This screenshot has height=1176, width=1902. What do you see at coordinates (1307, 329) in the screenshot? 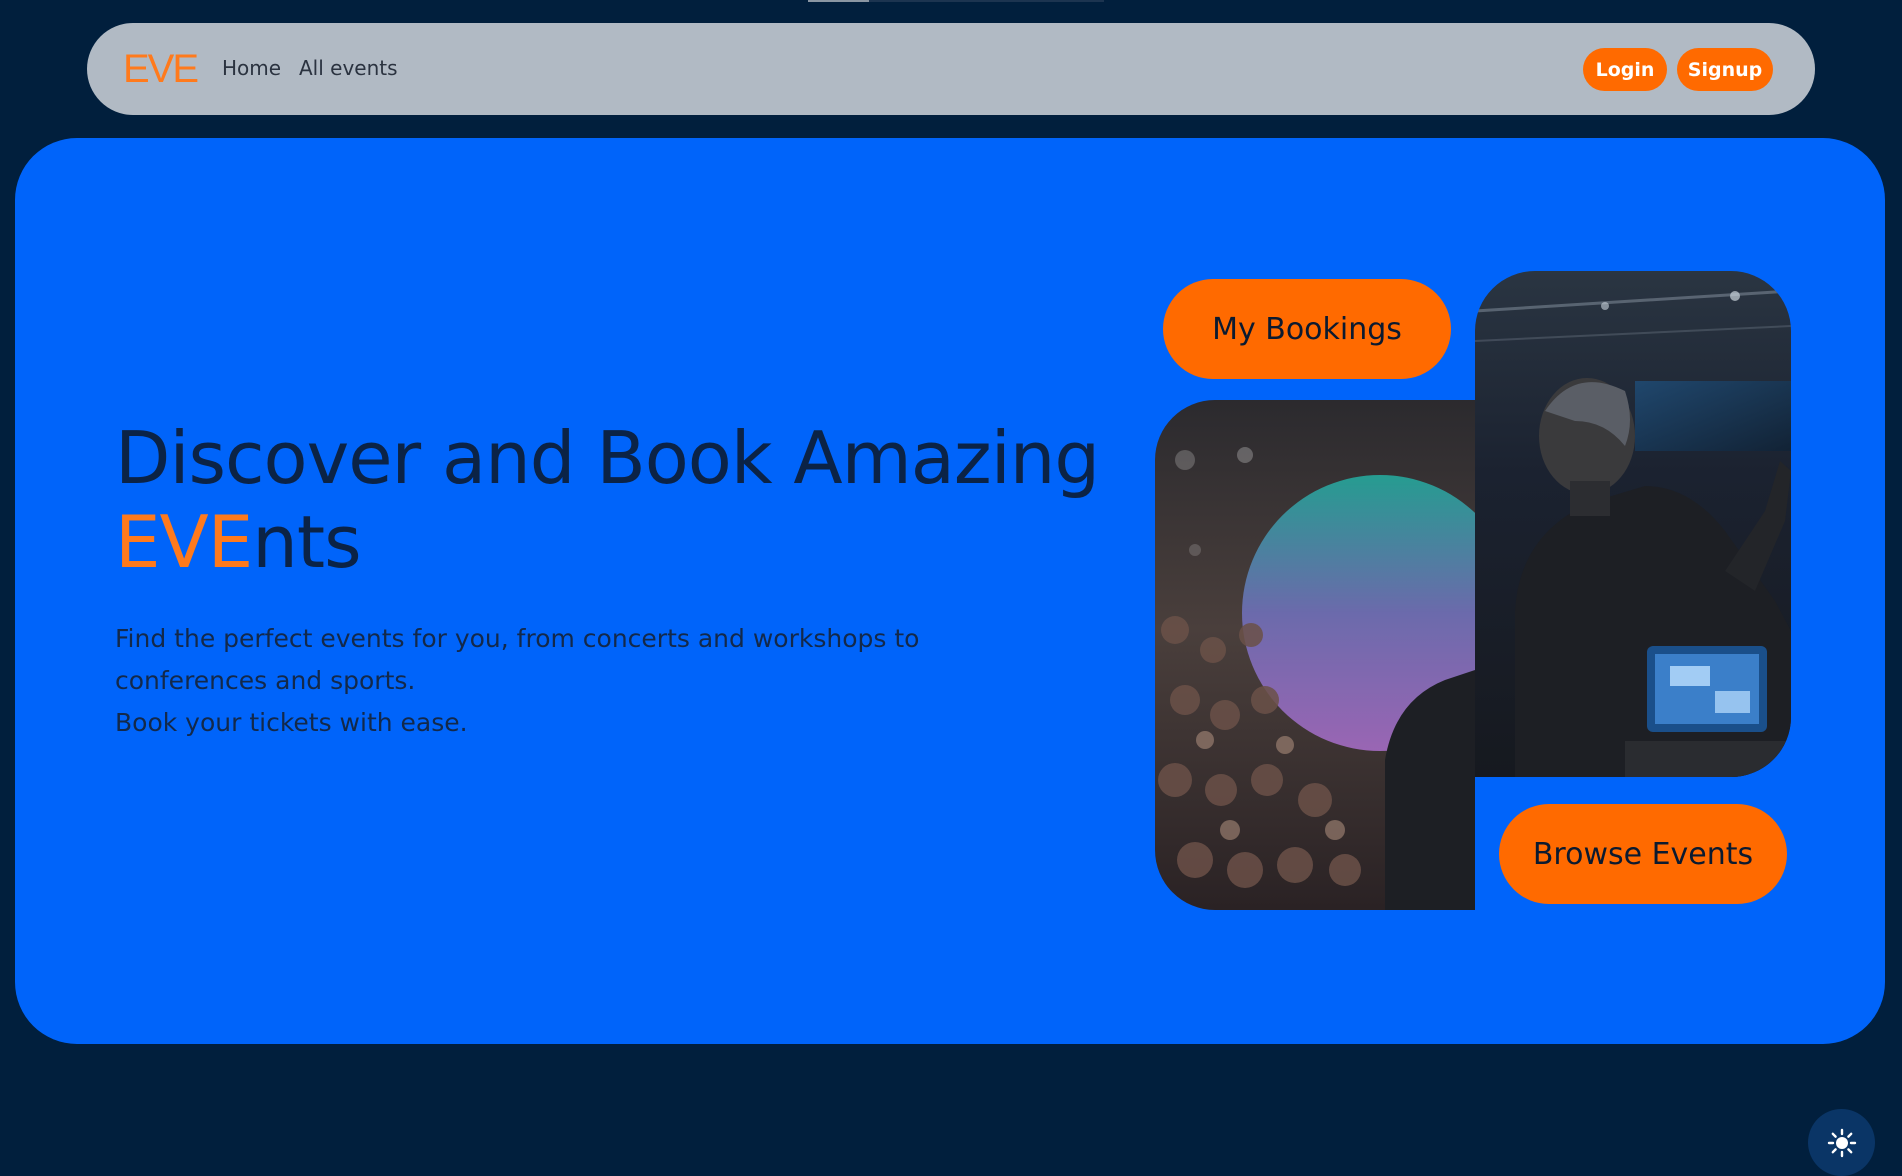
I see `my-bookings-button: My Bookings` at bounding box center [1307, 329].